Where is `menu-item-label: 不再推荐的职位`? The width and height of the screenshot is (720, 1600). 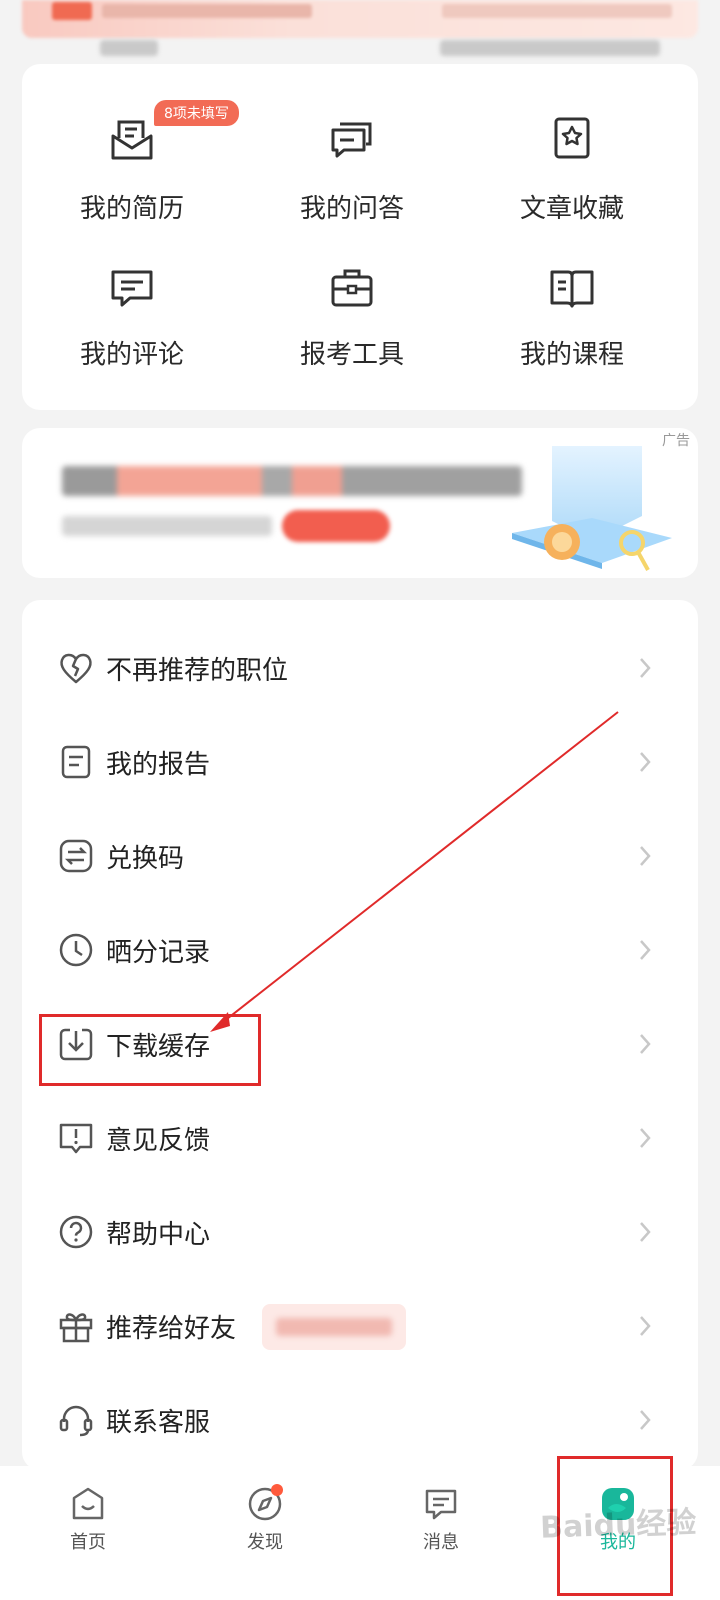
menu-item-label: 不再推荐的职位 is located at coordinates (197, 671).